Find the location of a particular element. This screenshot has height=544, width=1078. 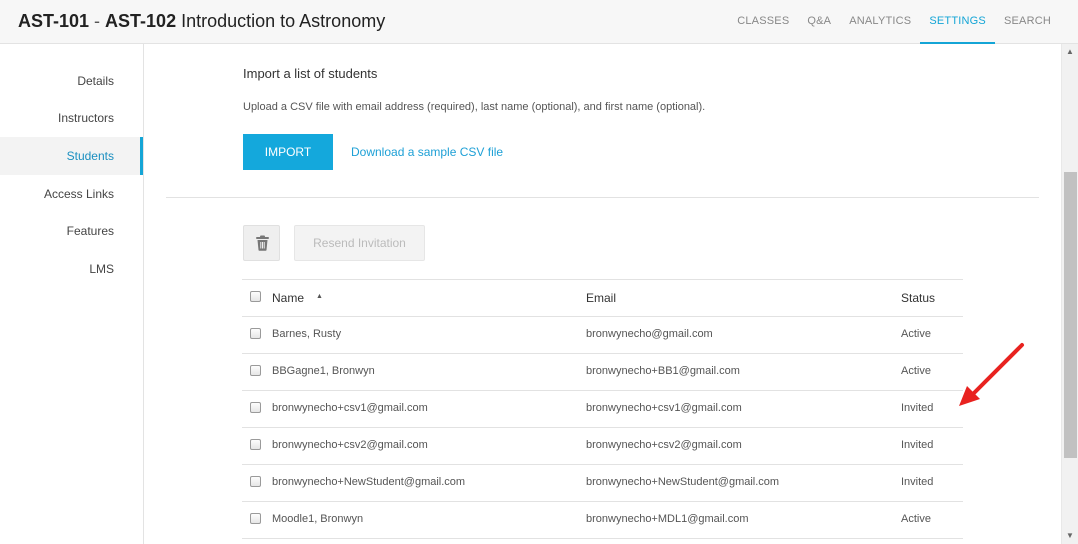

import-heading: Import a list of students is located at coordinates (310, 73).